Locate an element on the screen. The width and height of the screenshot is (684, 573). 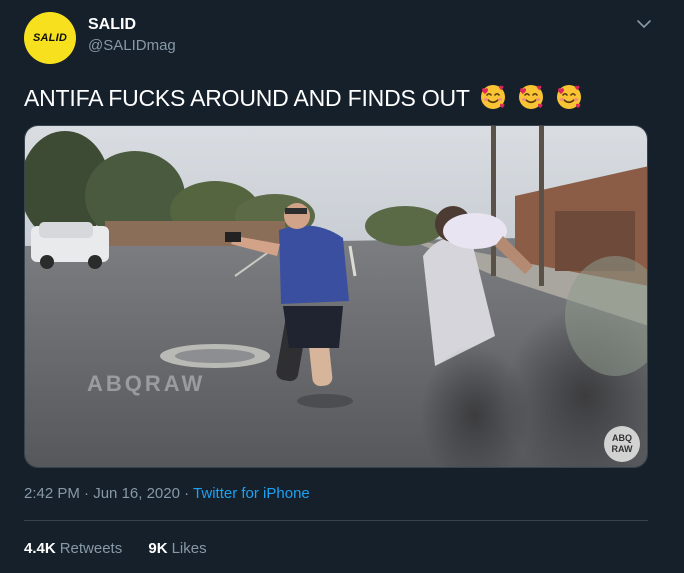
likes-stat: 9K Likes is located at coordinates (177, 549).